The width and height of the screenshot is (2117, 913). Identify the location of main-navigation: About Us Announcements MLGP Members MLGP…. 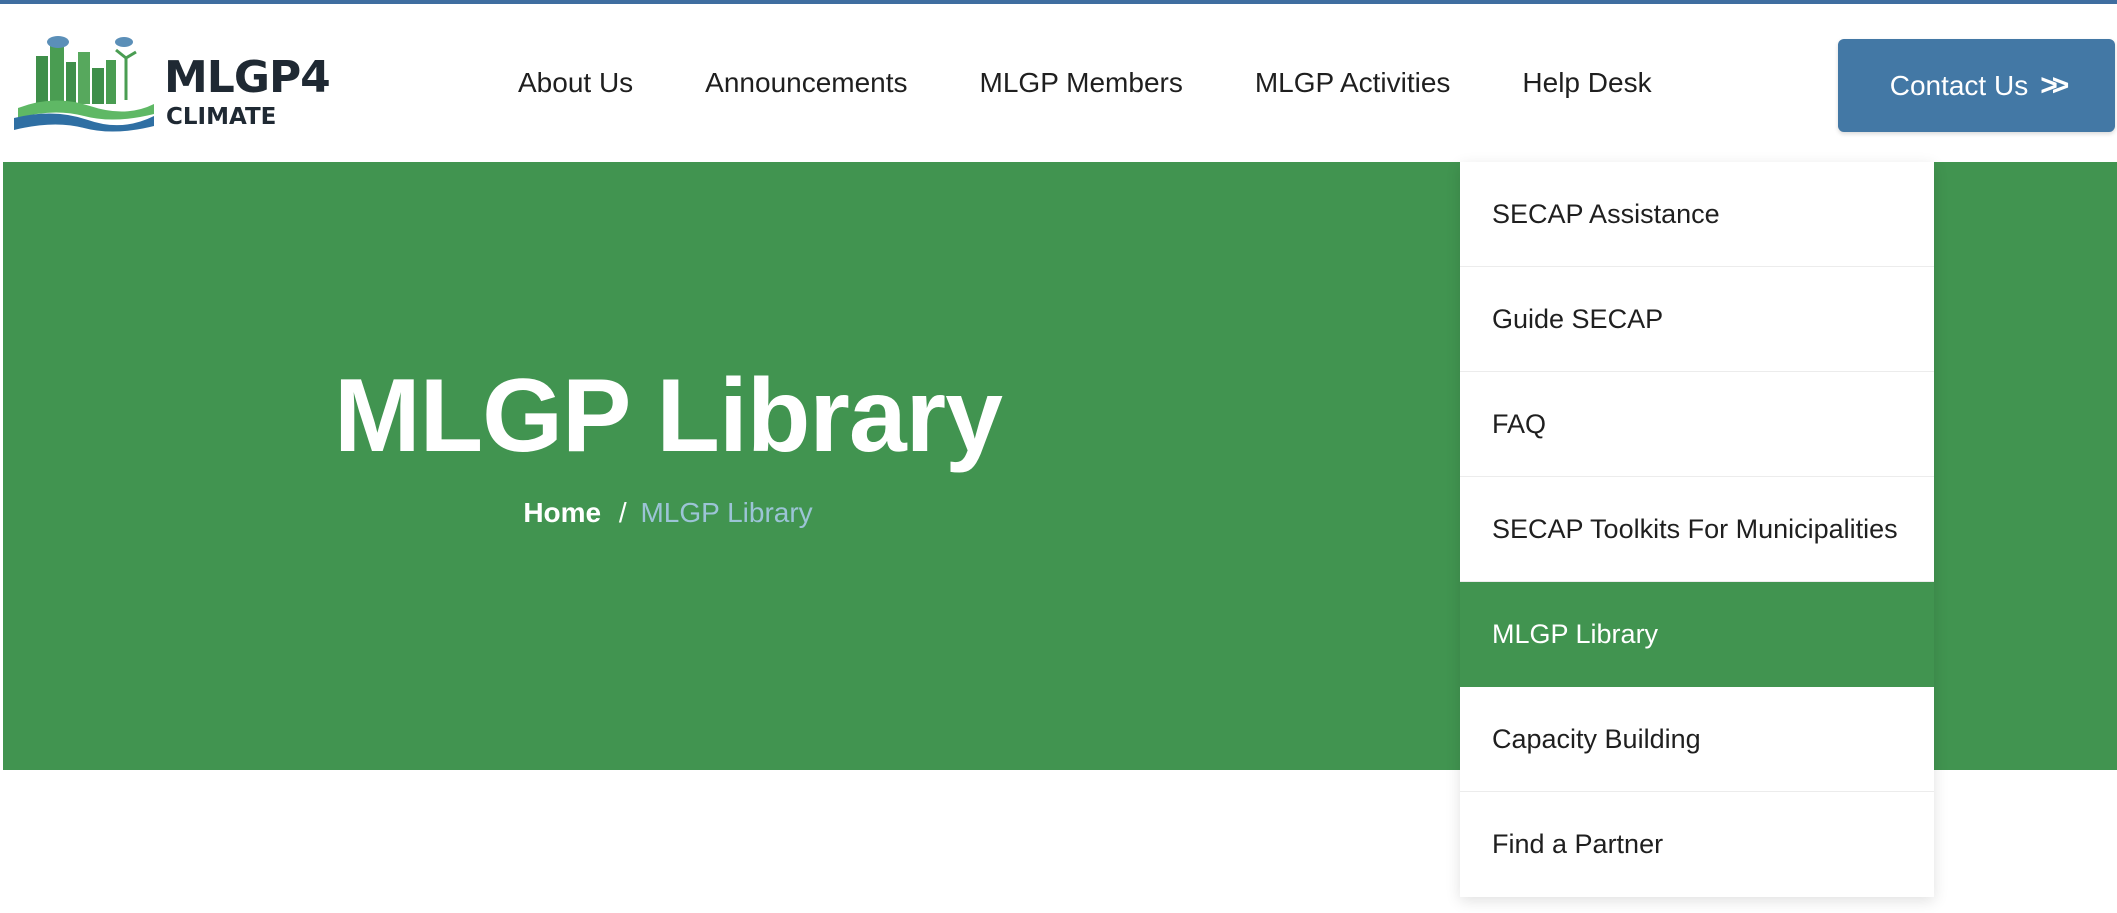
(1121, 83).